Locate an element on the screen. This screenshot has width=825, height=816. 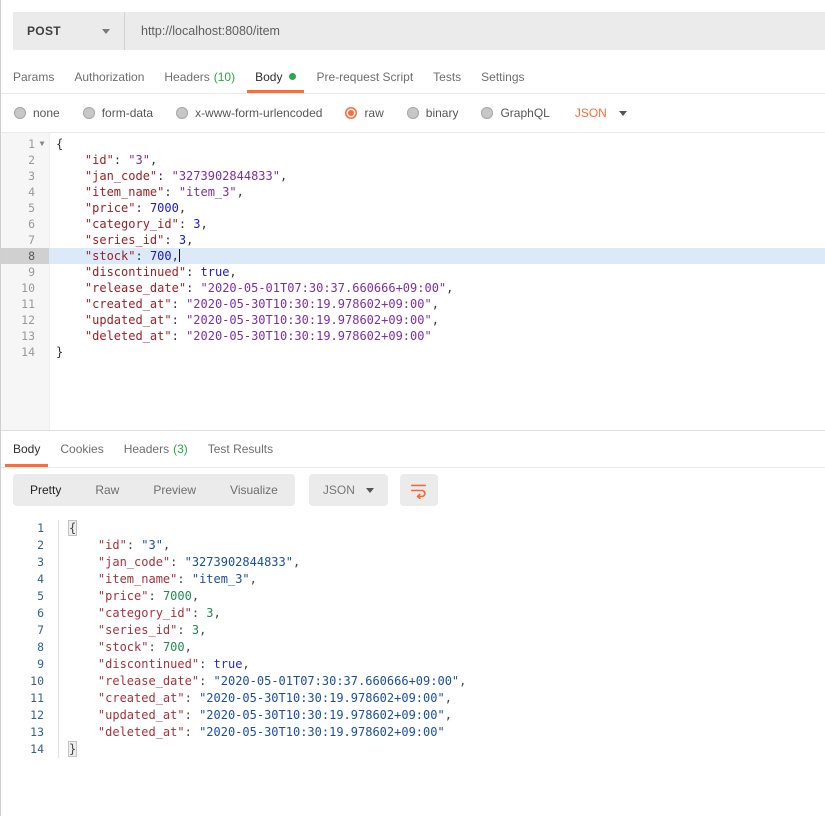
token: "deleted_at" is located at coordinates (128, 336).